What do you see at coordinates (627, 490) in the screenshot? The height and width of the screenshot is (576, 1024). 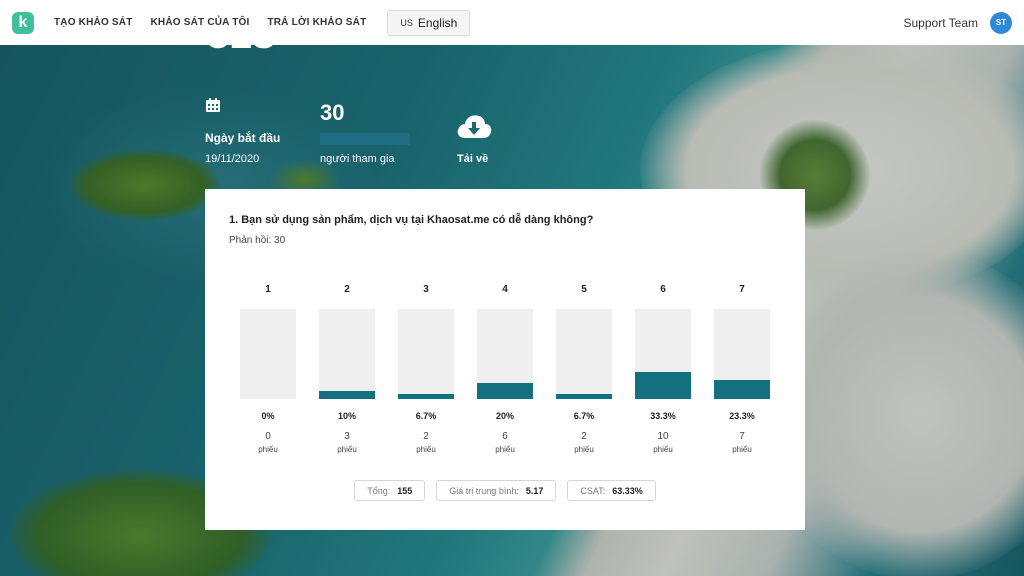 I see `csat-value: 63.33%` at bounding box center [627, 490].